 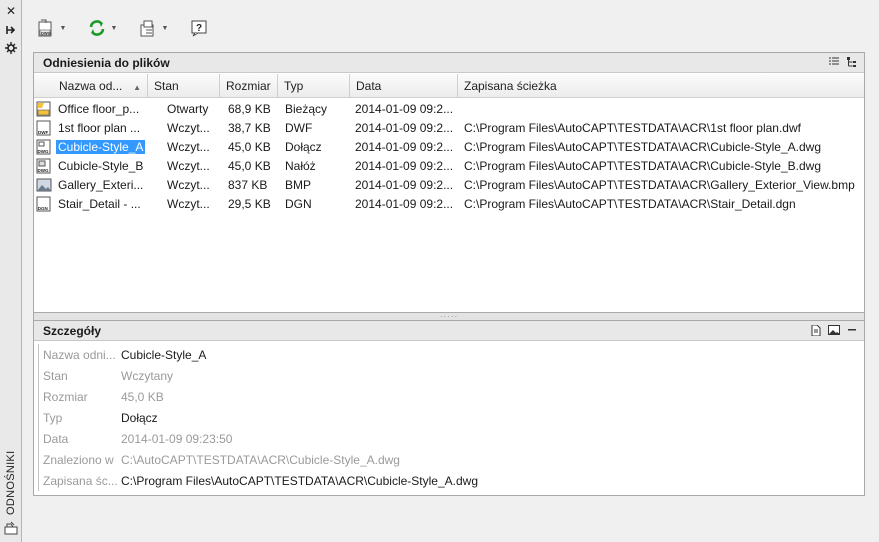 What do you see at coordinates (137, 87) in the screenshot?
I see `sort-ascending-icon: ▲` at bounding box center [137, 87].